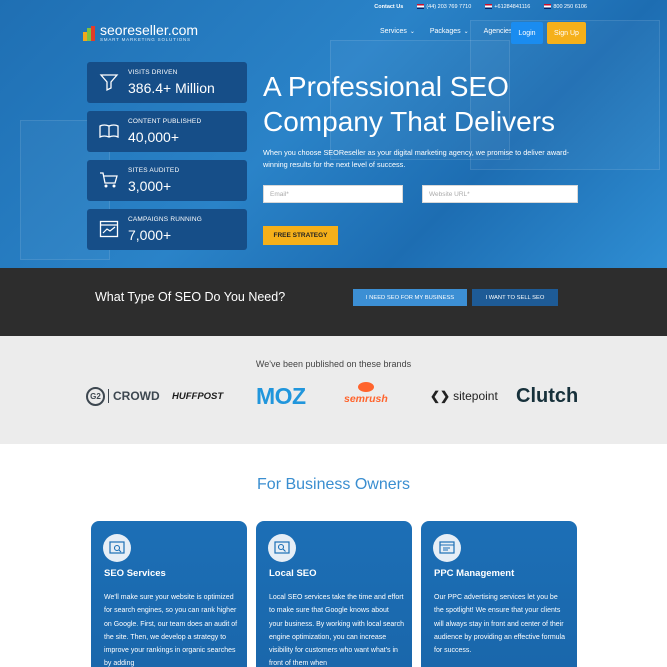 The height and width of the screenshot is (667, 667). I want to click on nav-services: Services ⌄, so click(397, 31).